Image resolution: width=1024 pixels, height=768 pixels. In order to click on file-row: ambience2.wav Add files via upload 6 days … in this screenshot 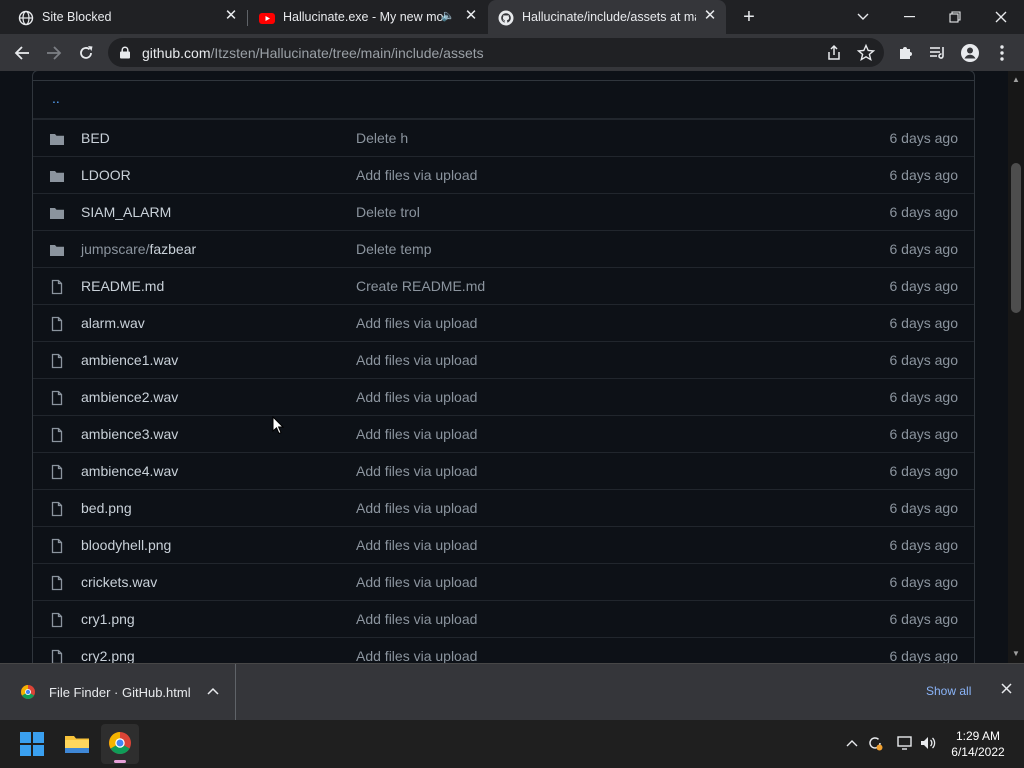, I will do `click(503, 396)`.